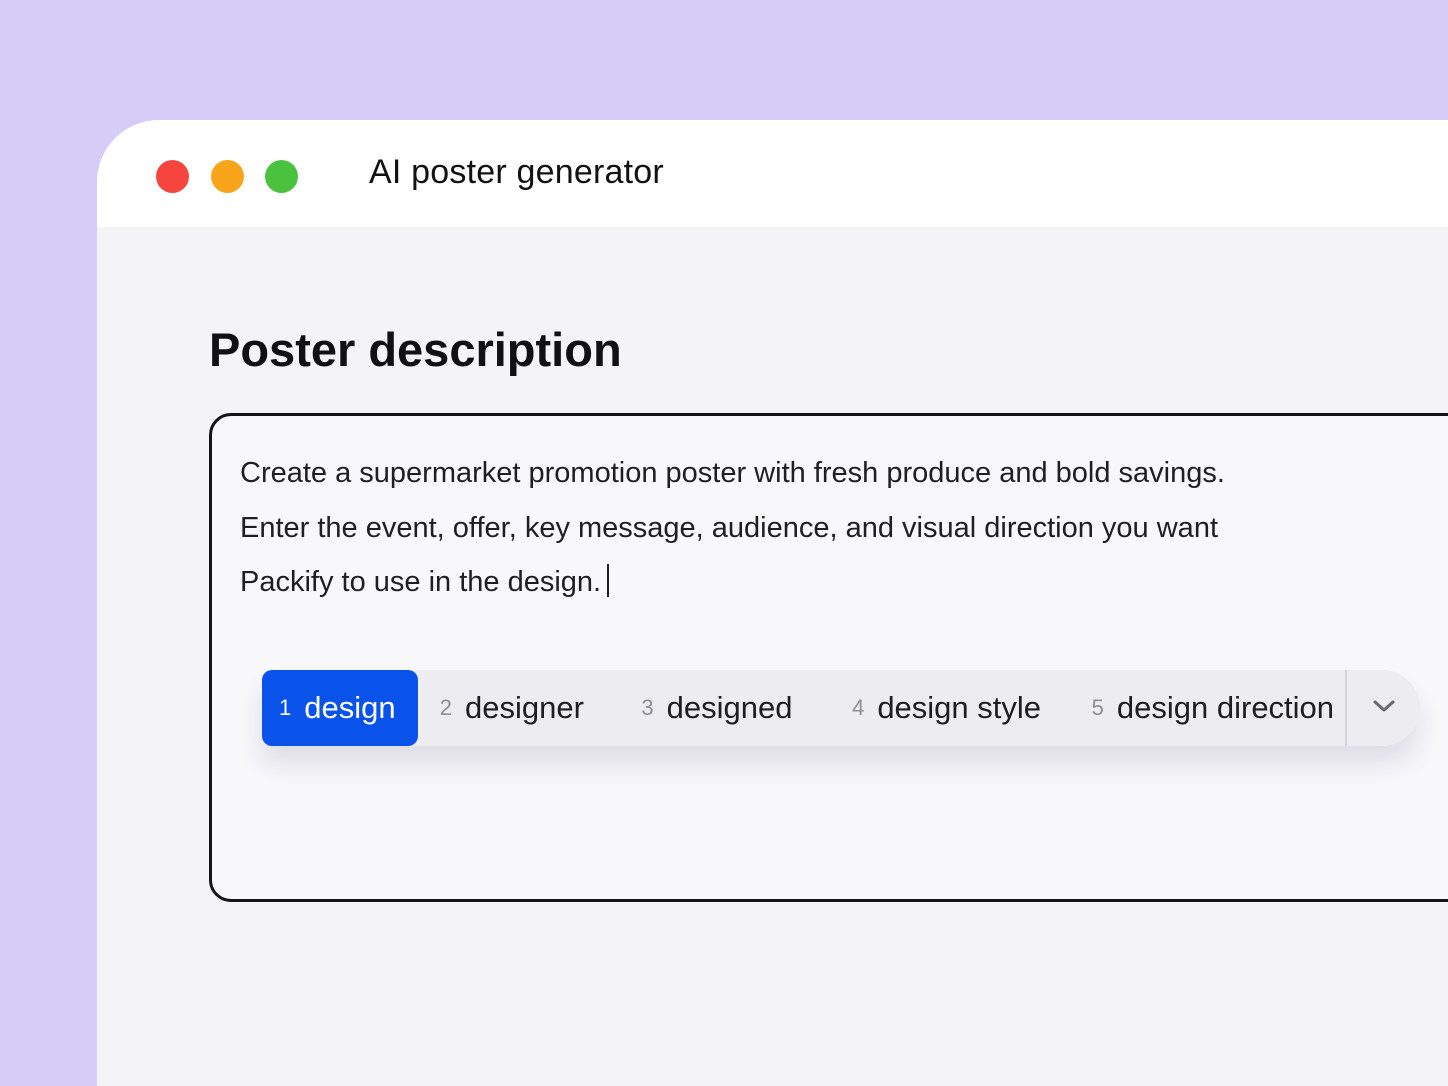 This screenshot has height=1086, width=1448. What do you see at coordinates (285, 707) in the screenshot?
I see `suggestion-number: 1` at bounding box center [285, 707].